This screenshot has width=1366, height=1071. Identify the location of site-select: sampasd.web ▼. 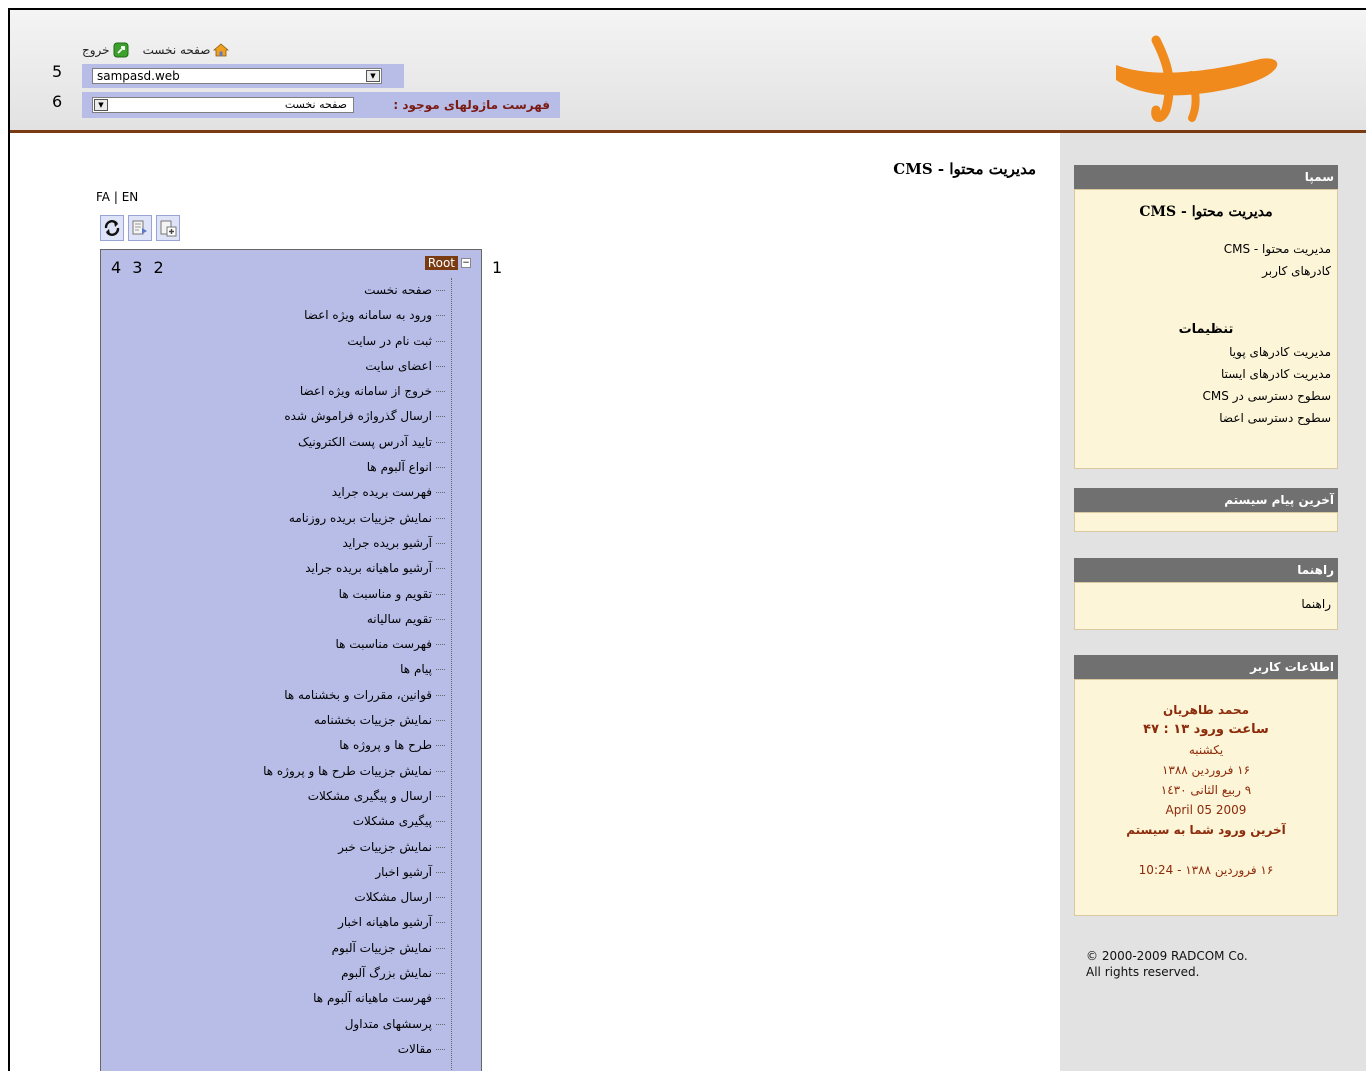
(237, 76).